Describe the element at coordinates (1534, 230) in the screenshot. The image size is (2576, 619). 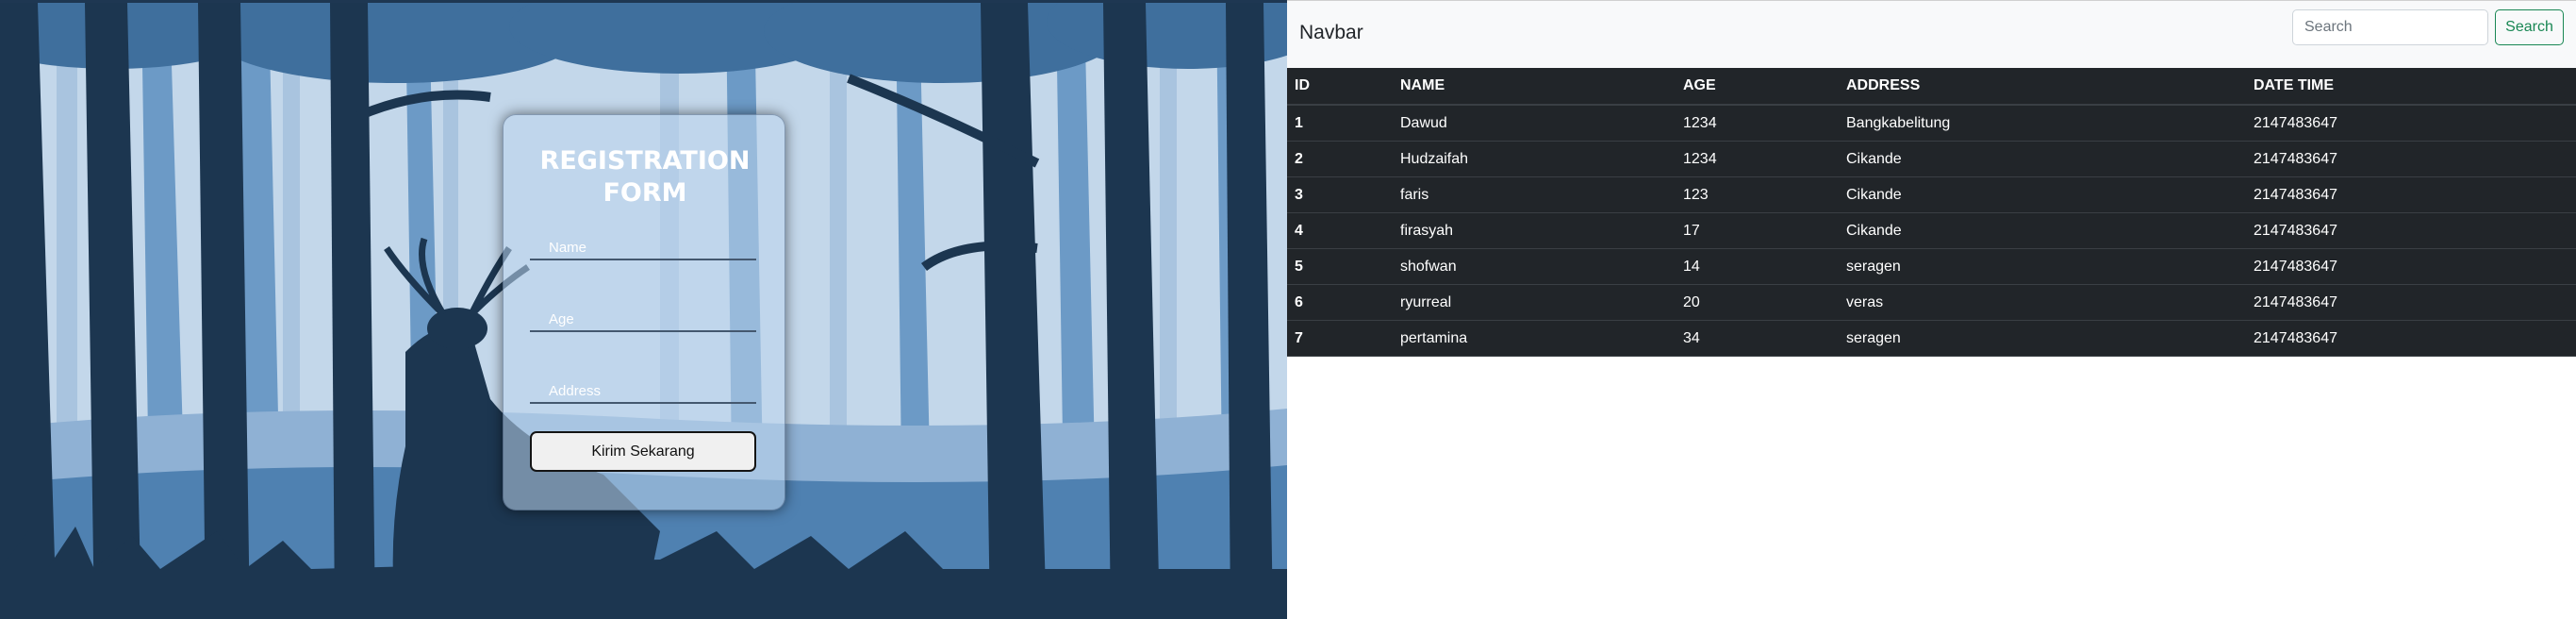
I see `cell-name: firasyah` at that location.